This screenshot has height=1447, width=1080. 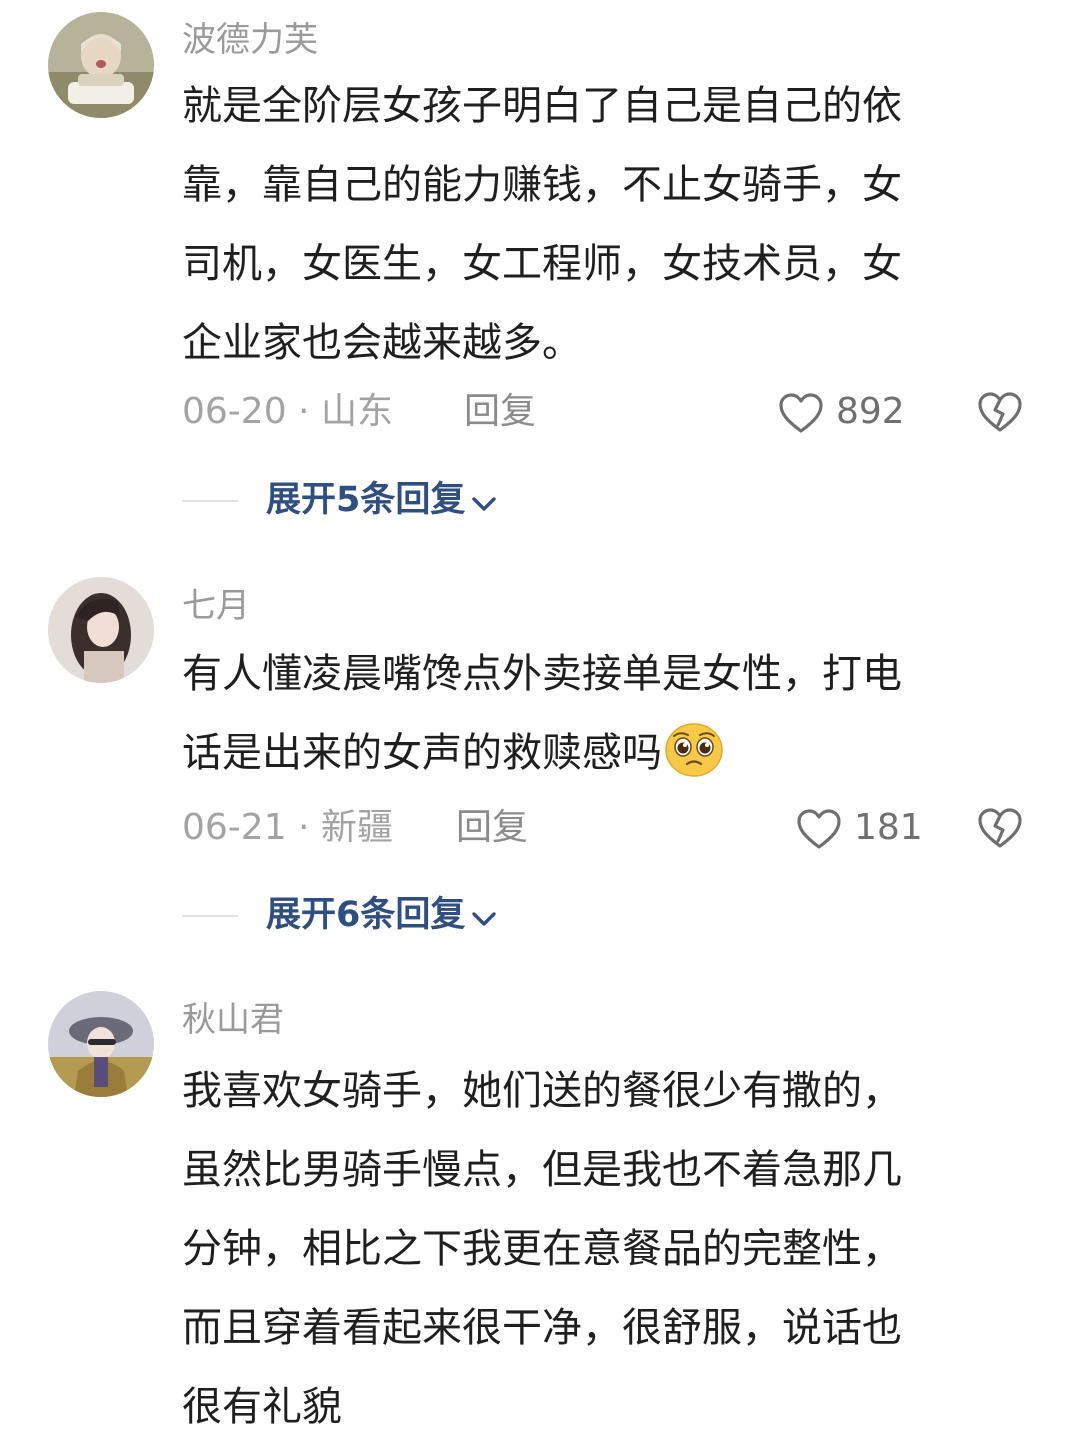 I want to click on like-button: 181, so click(x=861, y=828).